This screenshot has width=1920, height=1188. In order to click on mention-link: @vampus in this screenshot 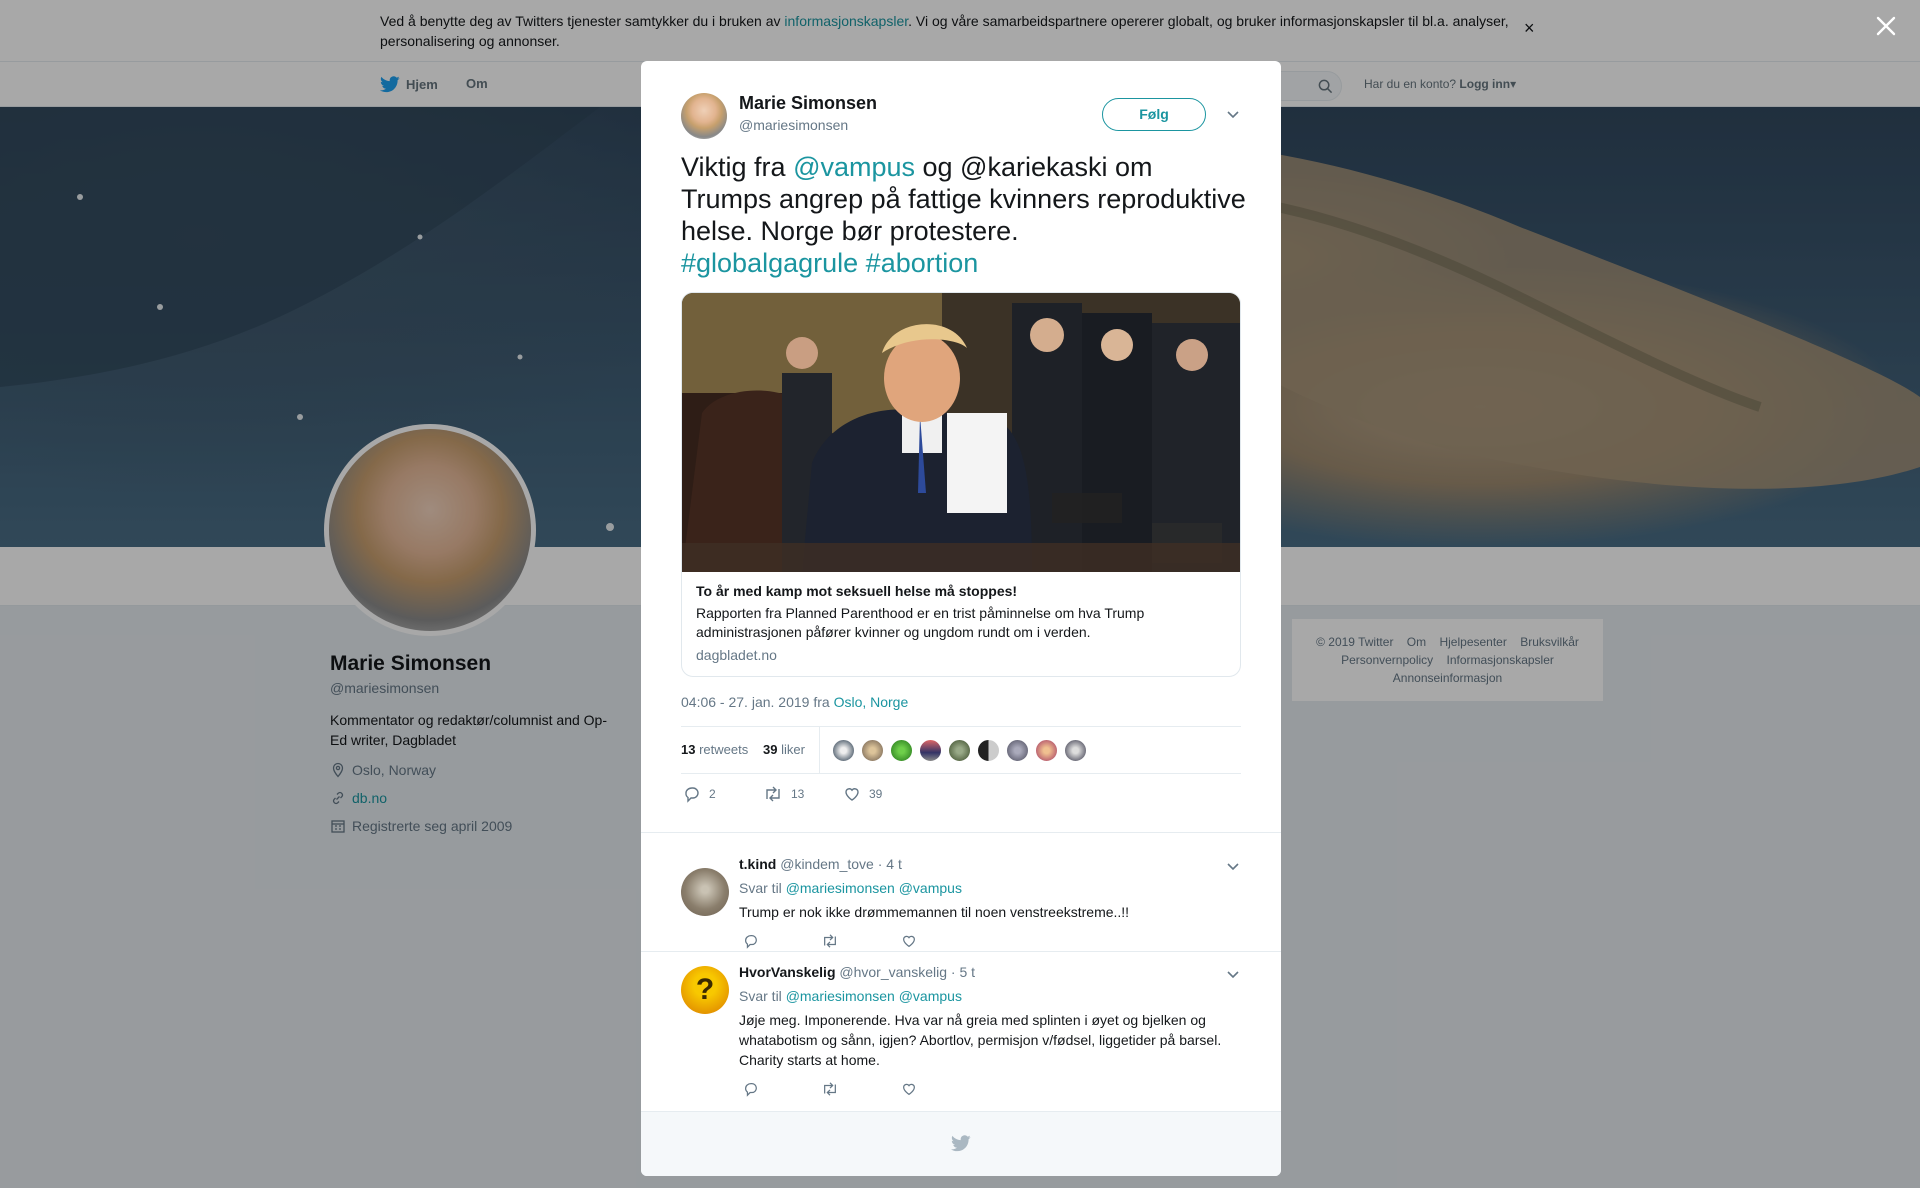, I will do `click(854, 167)`.